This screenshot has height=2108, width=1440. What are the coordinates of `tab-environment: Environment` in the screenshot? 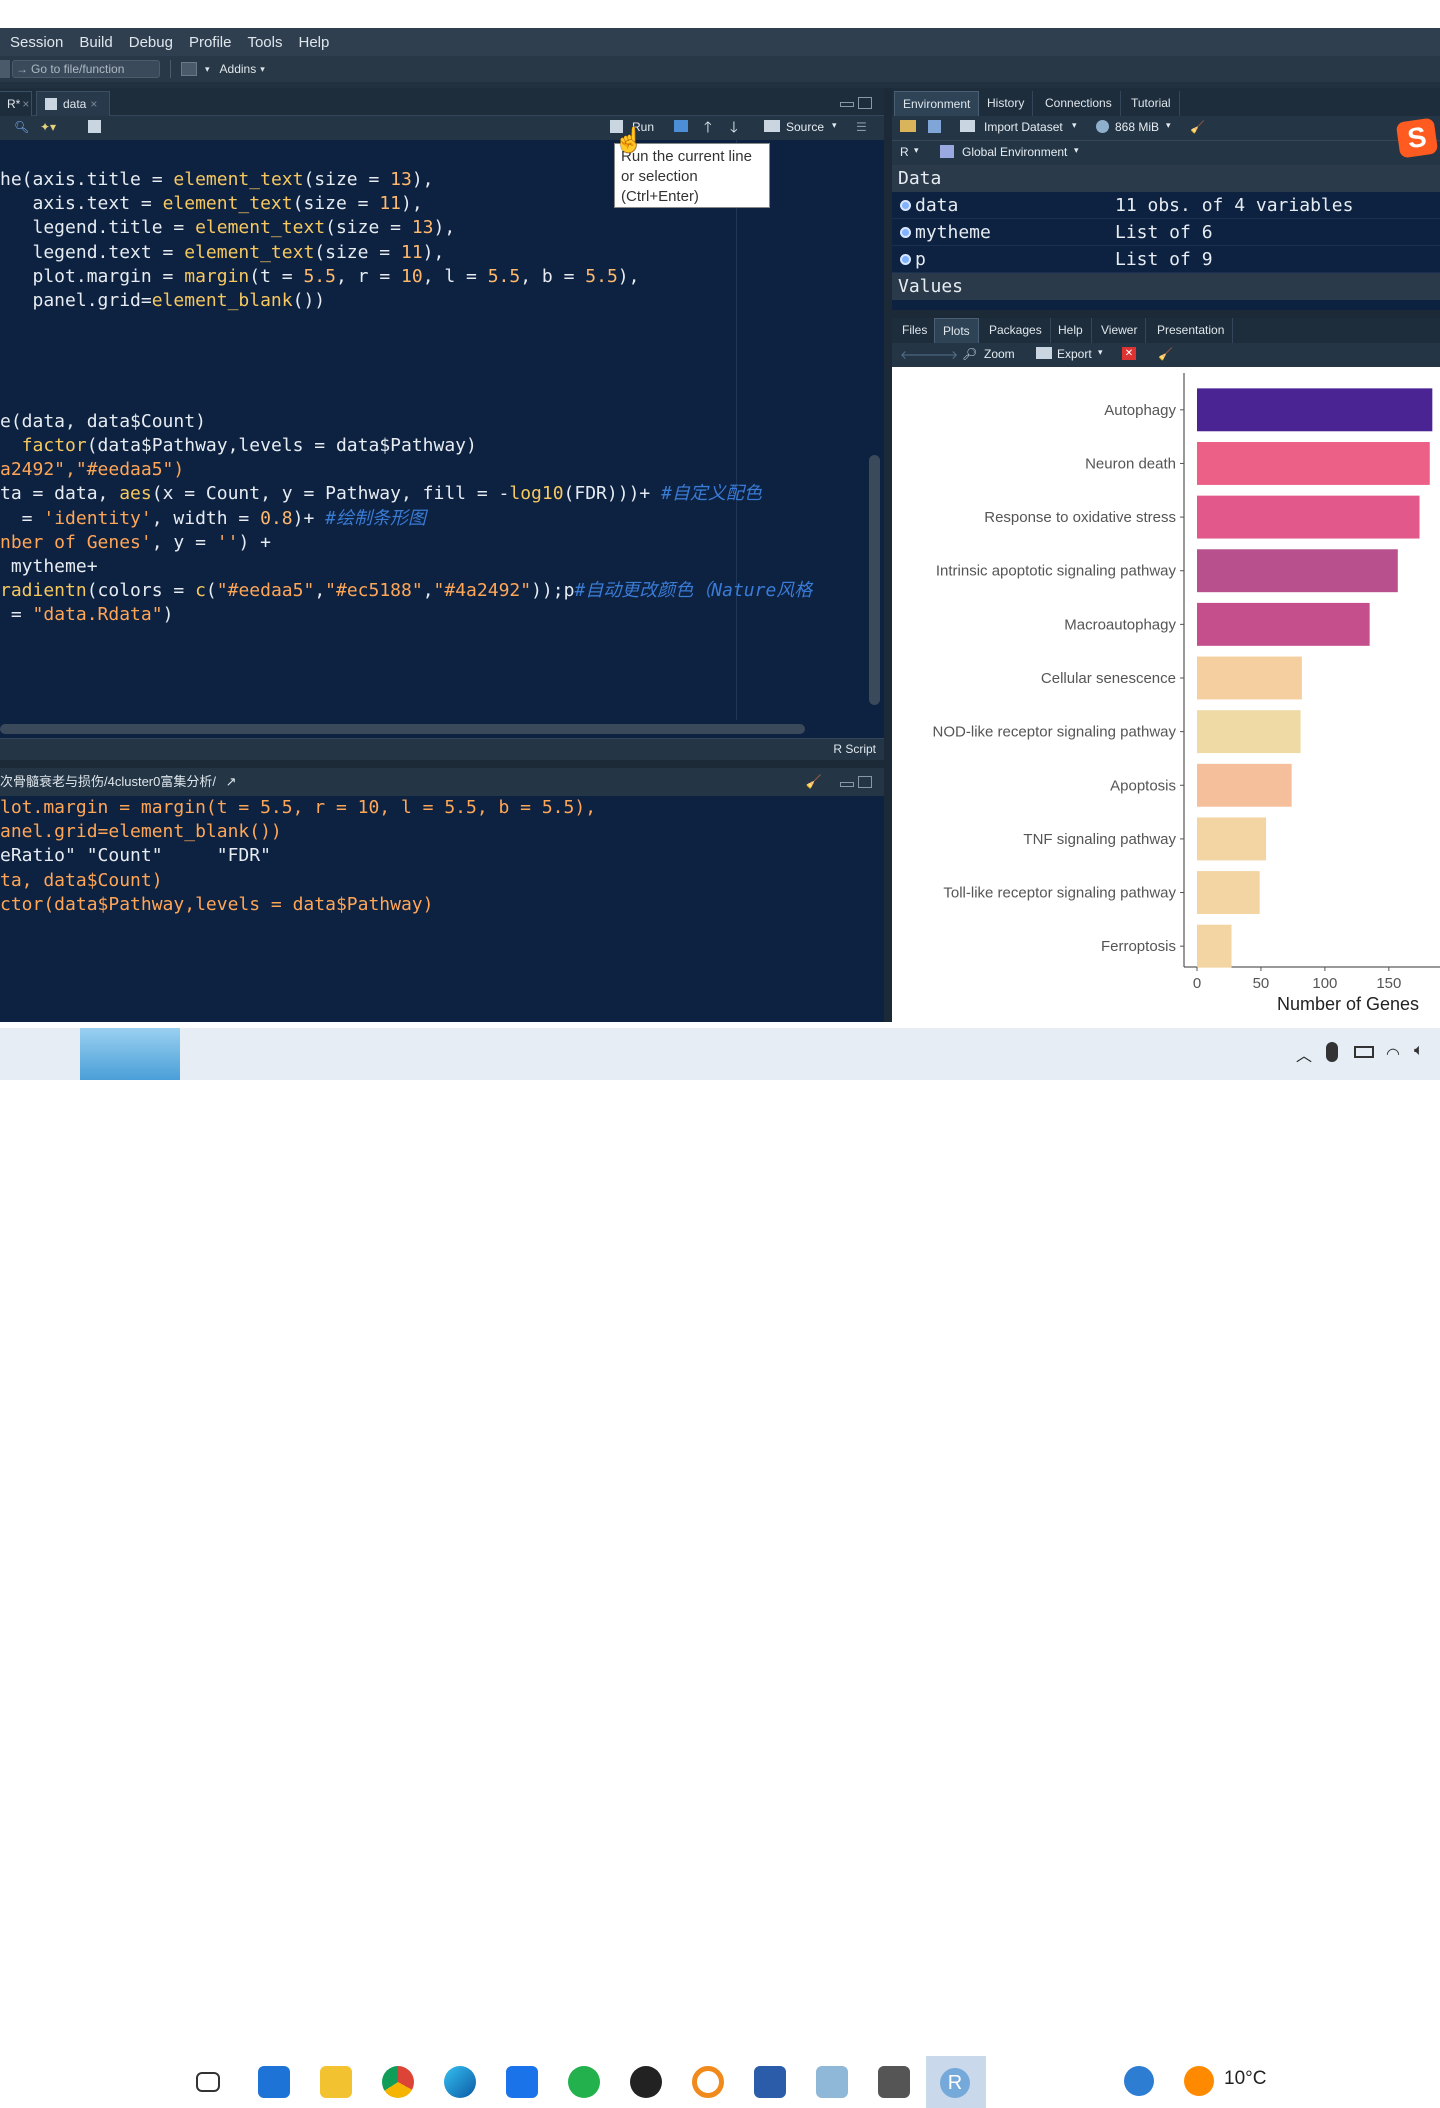 It's located at (937, 103).